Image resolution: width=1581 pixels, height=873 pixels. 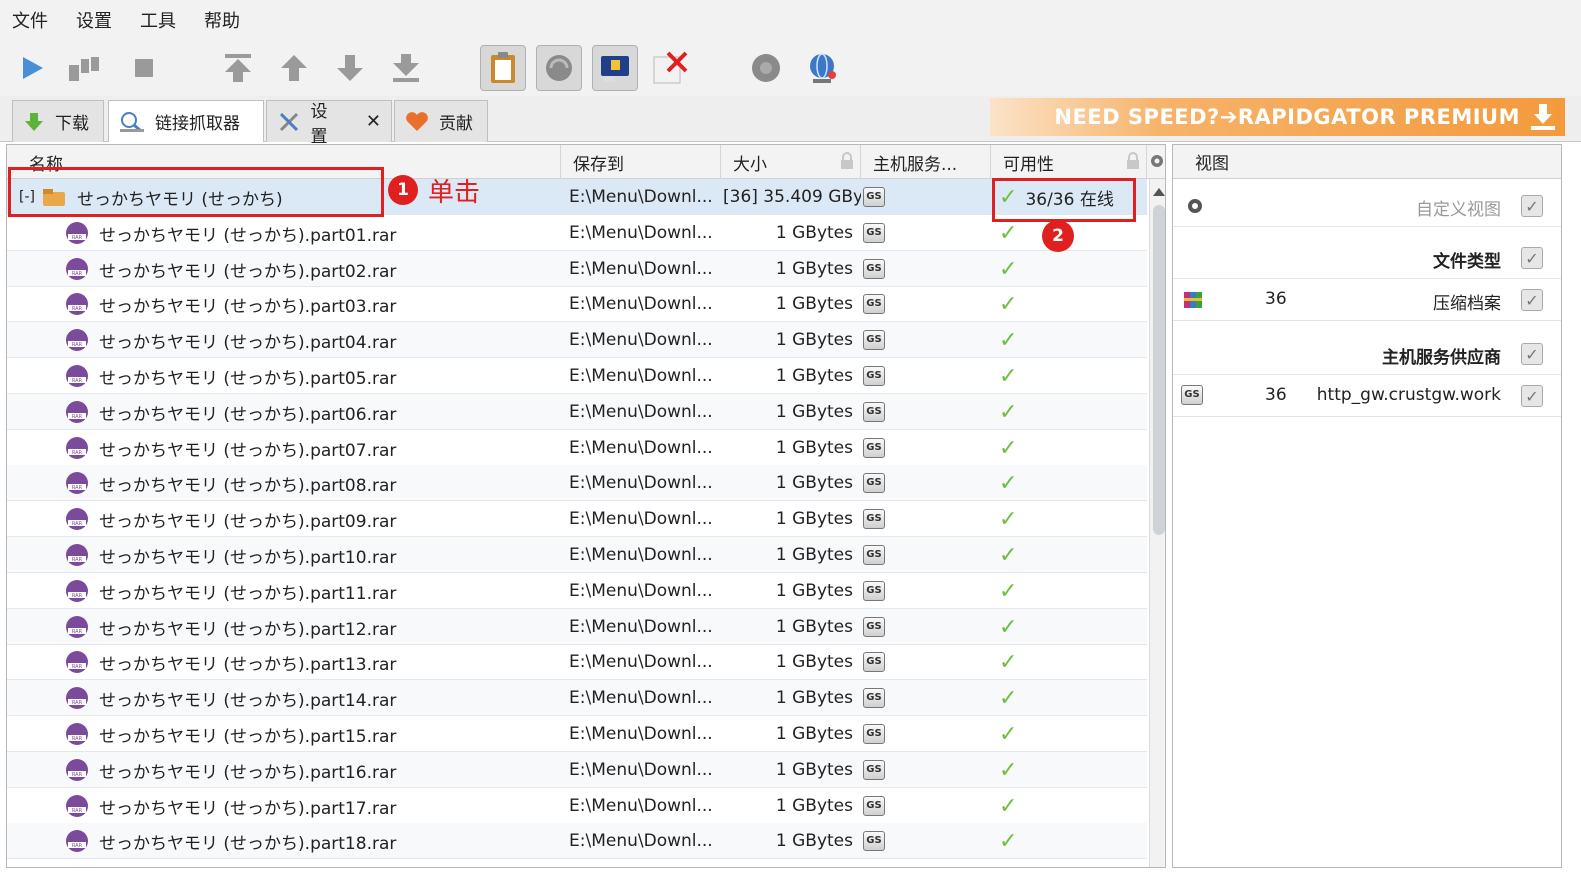 What do you see at coordinates (144, 68) in the screenshot?
I see `stop-icon` at bounding box center [144, 68].